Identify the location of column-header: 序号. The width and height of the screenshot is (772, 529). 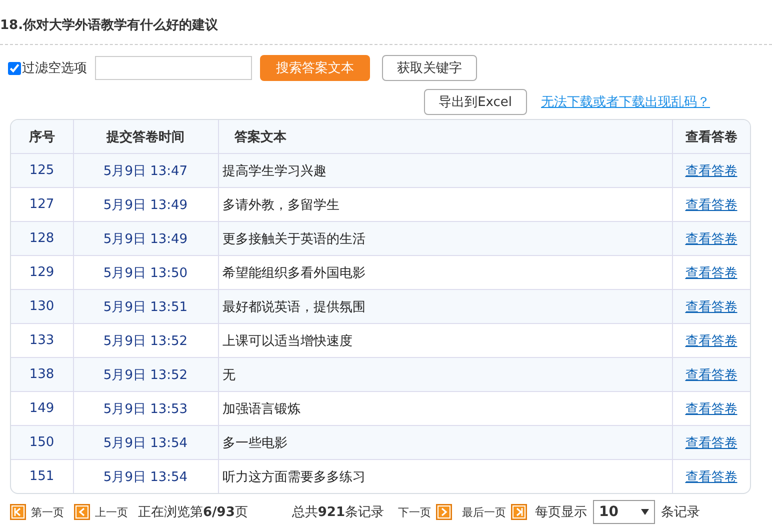
(42, 137).